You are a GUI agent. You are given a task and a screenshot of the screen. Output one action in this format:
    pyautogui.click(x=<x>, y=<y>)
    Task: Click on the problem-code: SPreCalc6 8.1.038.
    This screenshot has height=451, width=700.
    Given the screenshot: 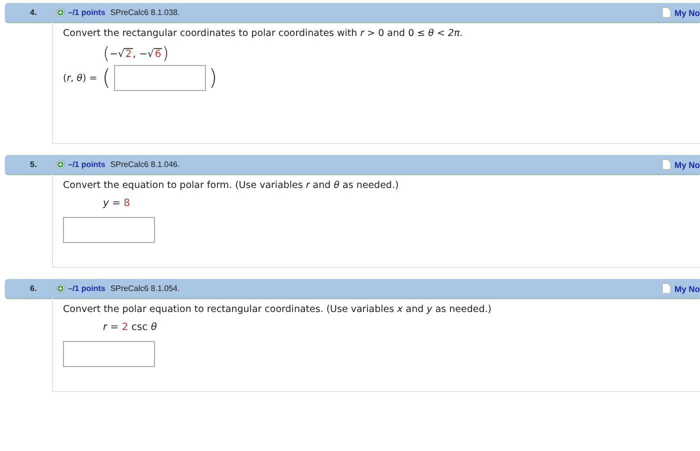 What is the action you would take?
    pyautogui.click(x=145, y=12)
    